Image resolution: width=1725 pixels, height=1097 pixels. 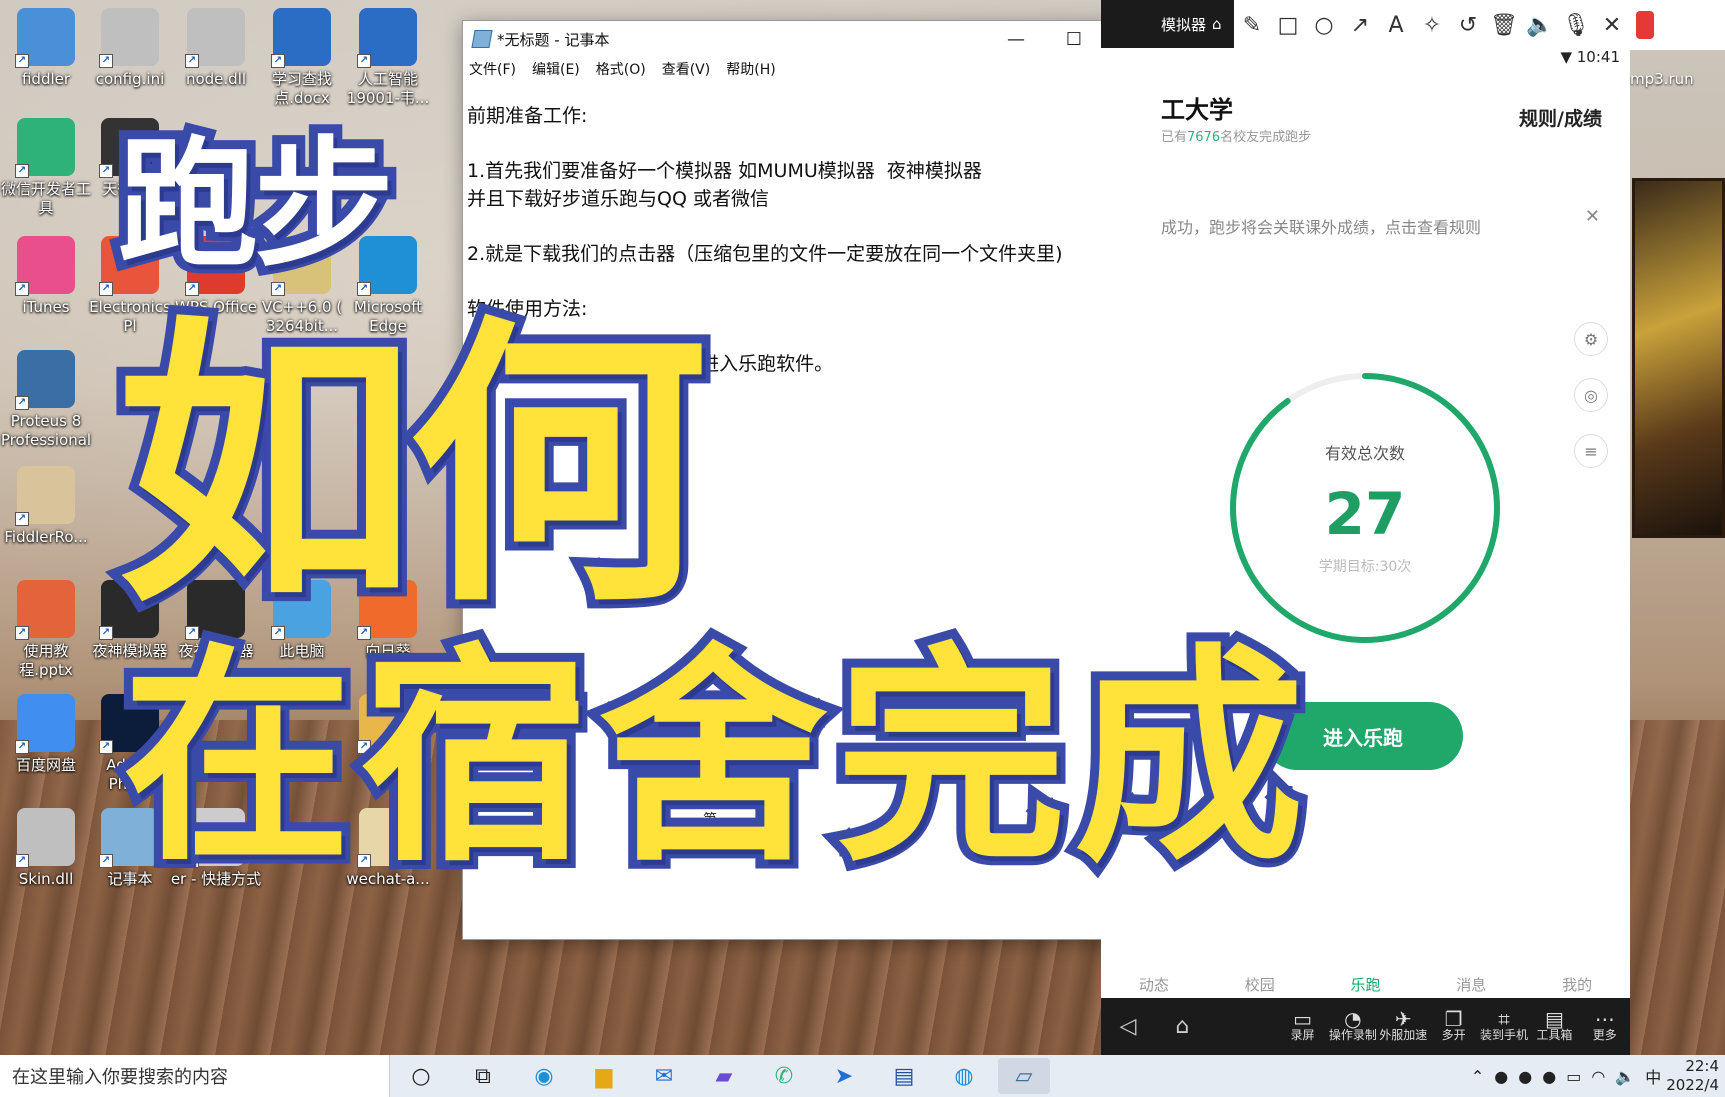 What do you see at coordinates (130, 48) in the screenshot?
I see `desktop-icon: ↗ config.ini` at bounding box center [130, 48].